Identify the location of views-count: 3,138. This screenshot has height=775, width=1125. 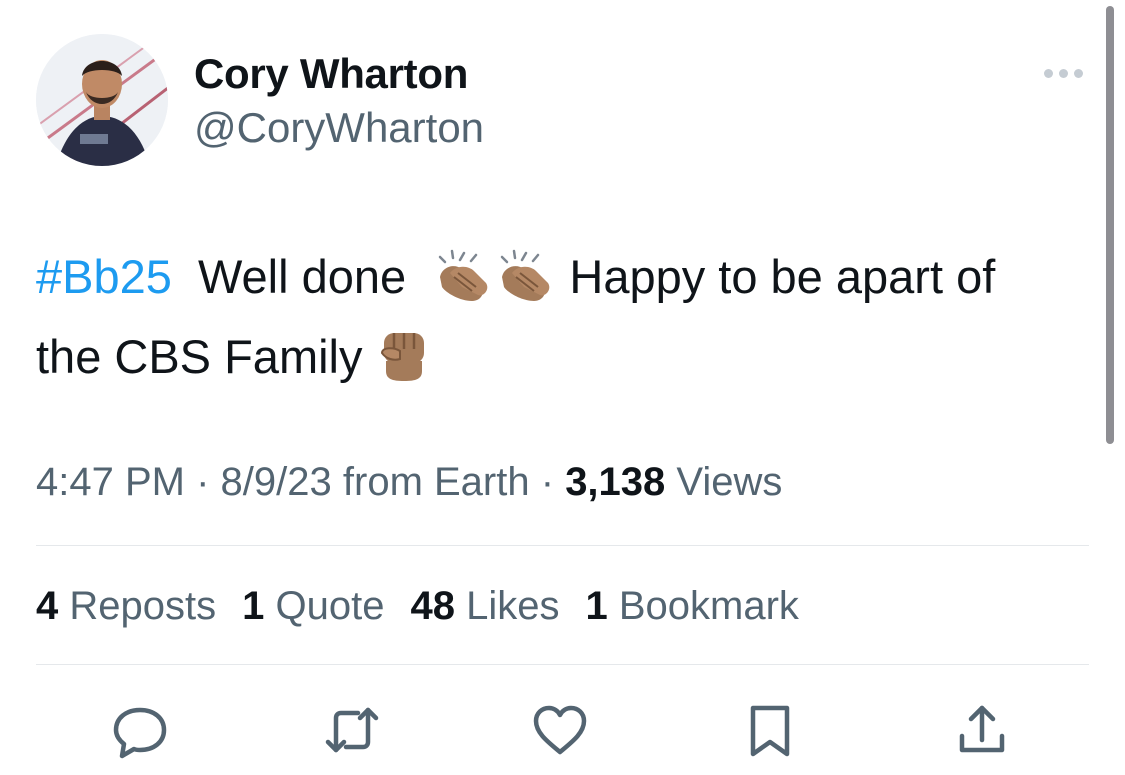
(615, 482).